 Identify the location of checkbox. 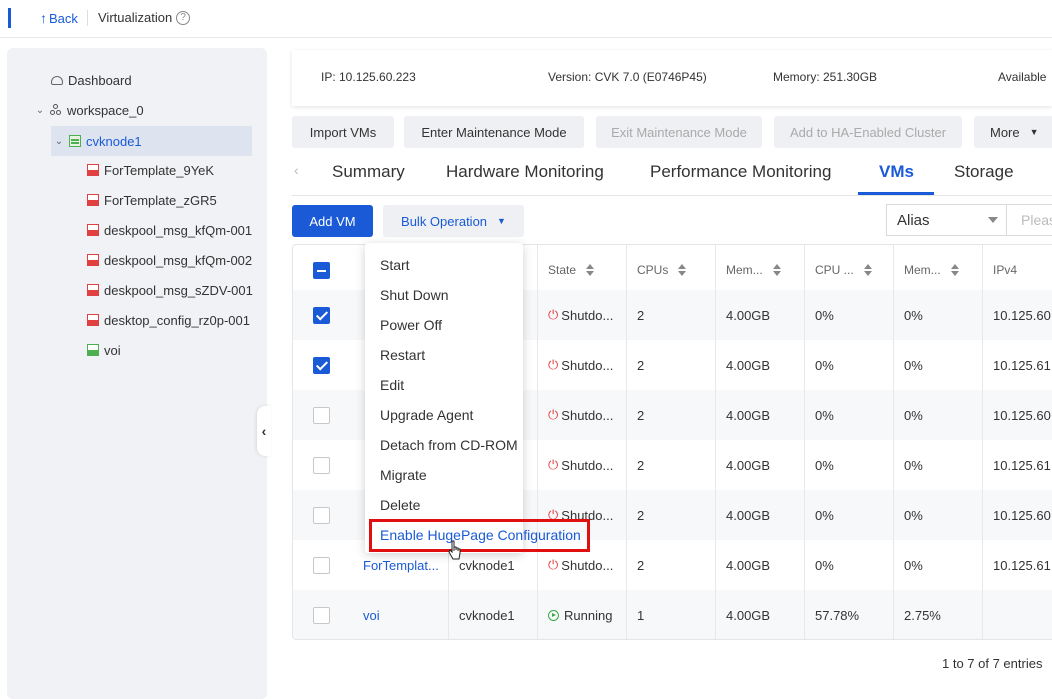
(321, 270).